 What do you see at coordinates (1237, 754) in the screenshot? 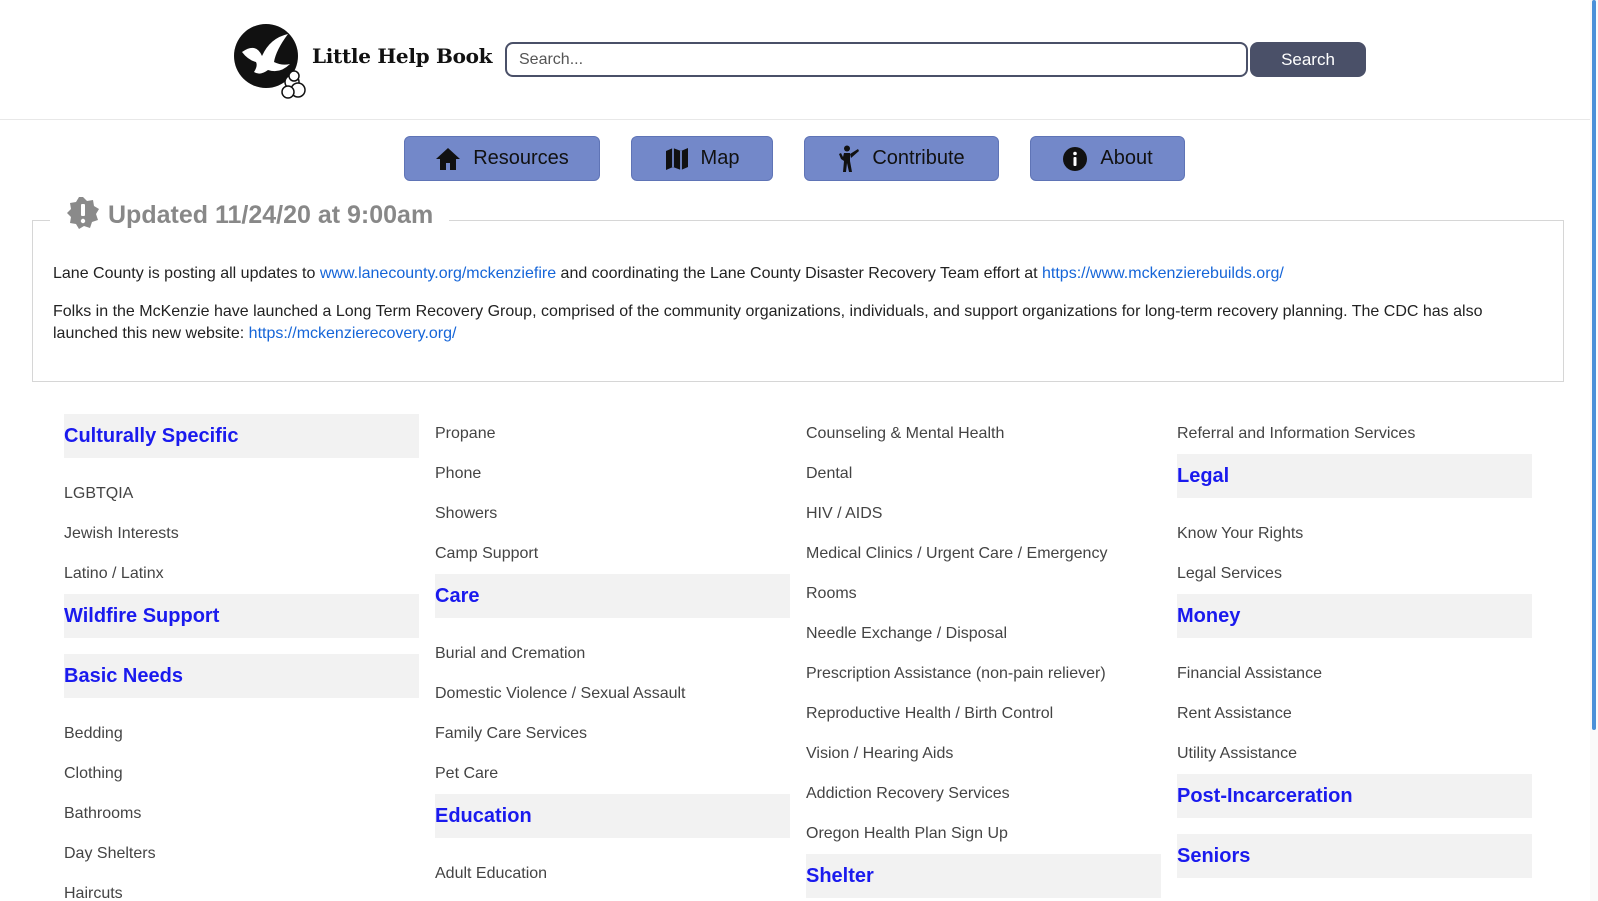
I see `subcategory-link-utility-assistance: Utility Assistance` at bounding box center [1237, 754].